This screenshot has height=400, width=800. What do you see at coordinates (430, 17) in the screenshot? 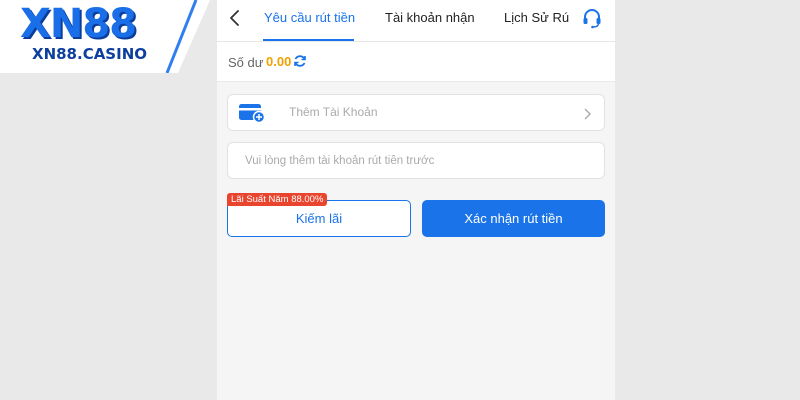
I see `tab-receiving-account: Tài khoản nhận` at bounding box center [430, 17].